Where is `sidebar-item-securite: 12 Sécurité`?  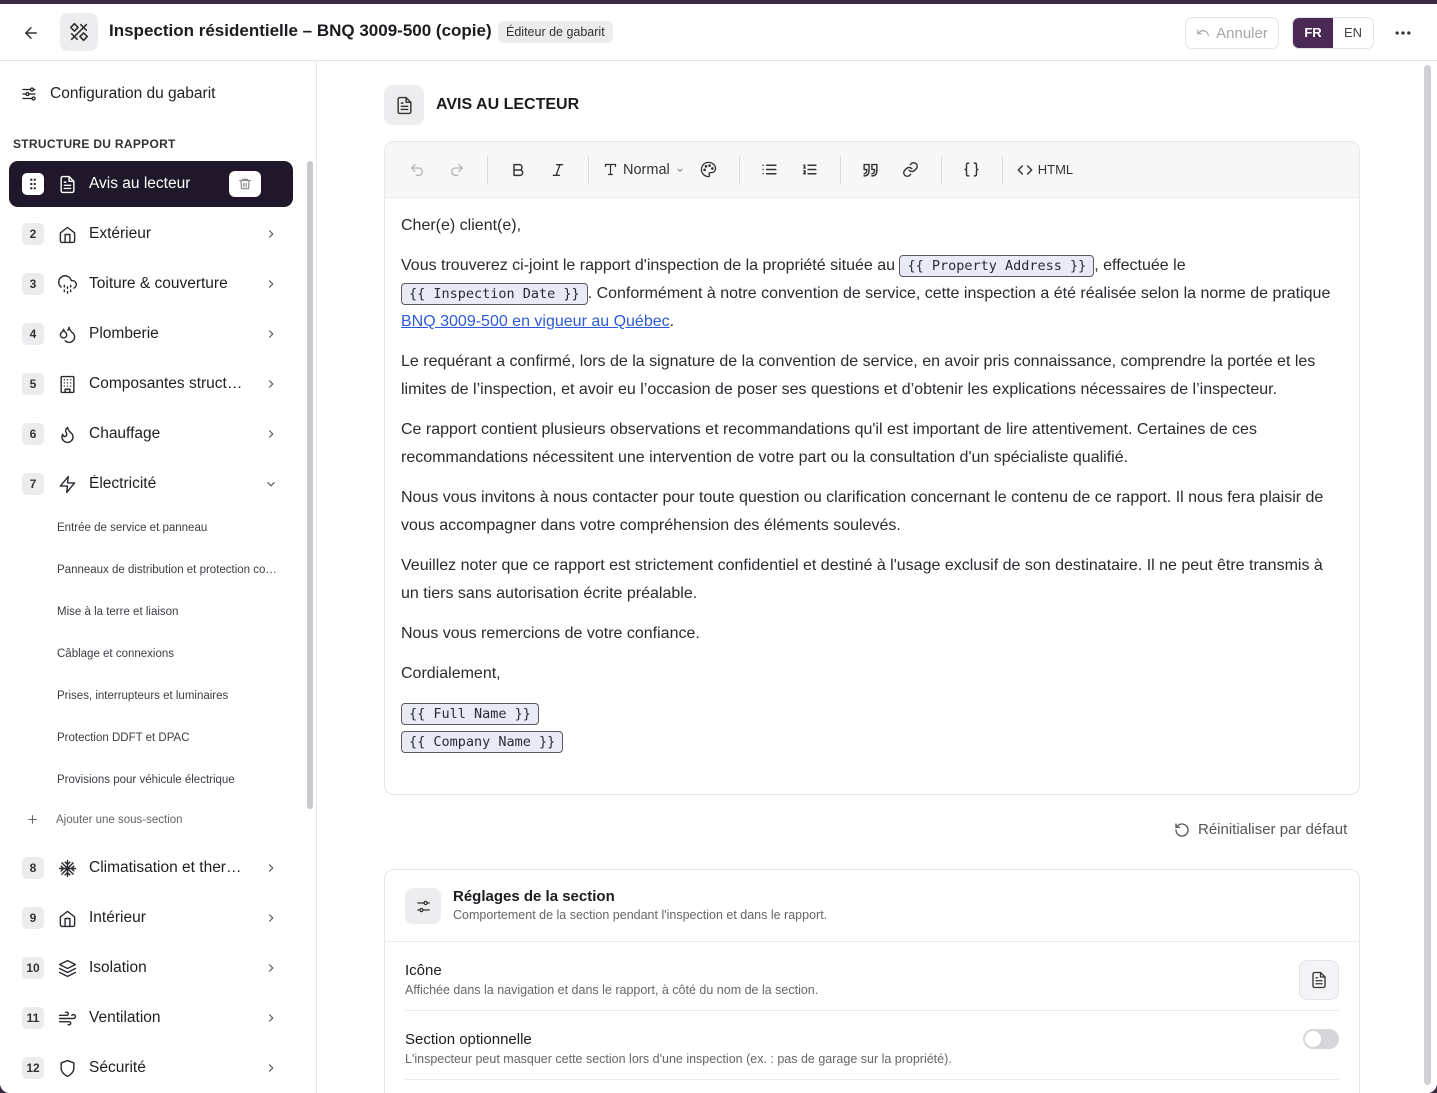 sidebar-item-securite: 12 Sécurité is located at coordinates (151, 1068).